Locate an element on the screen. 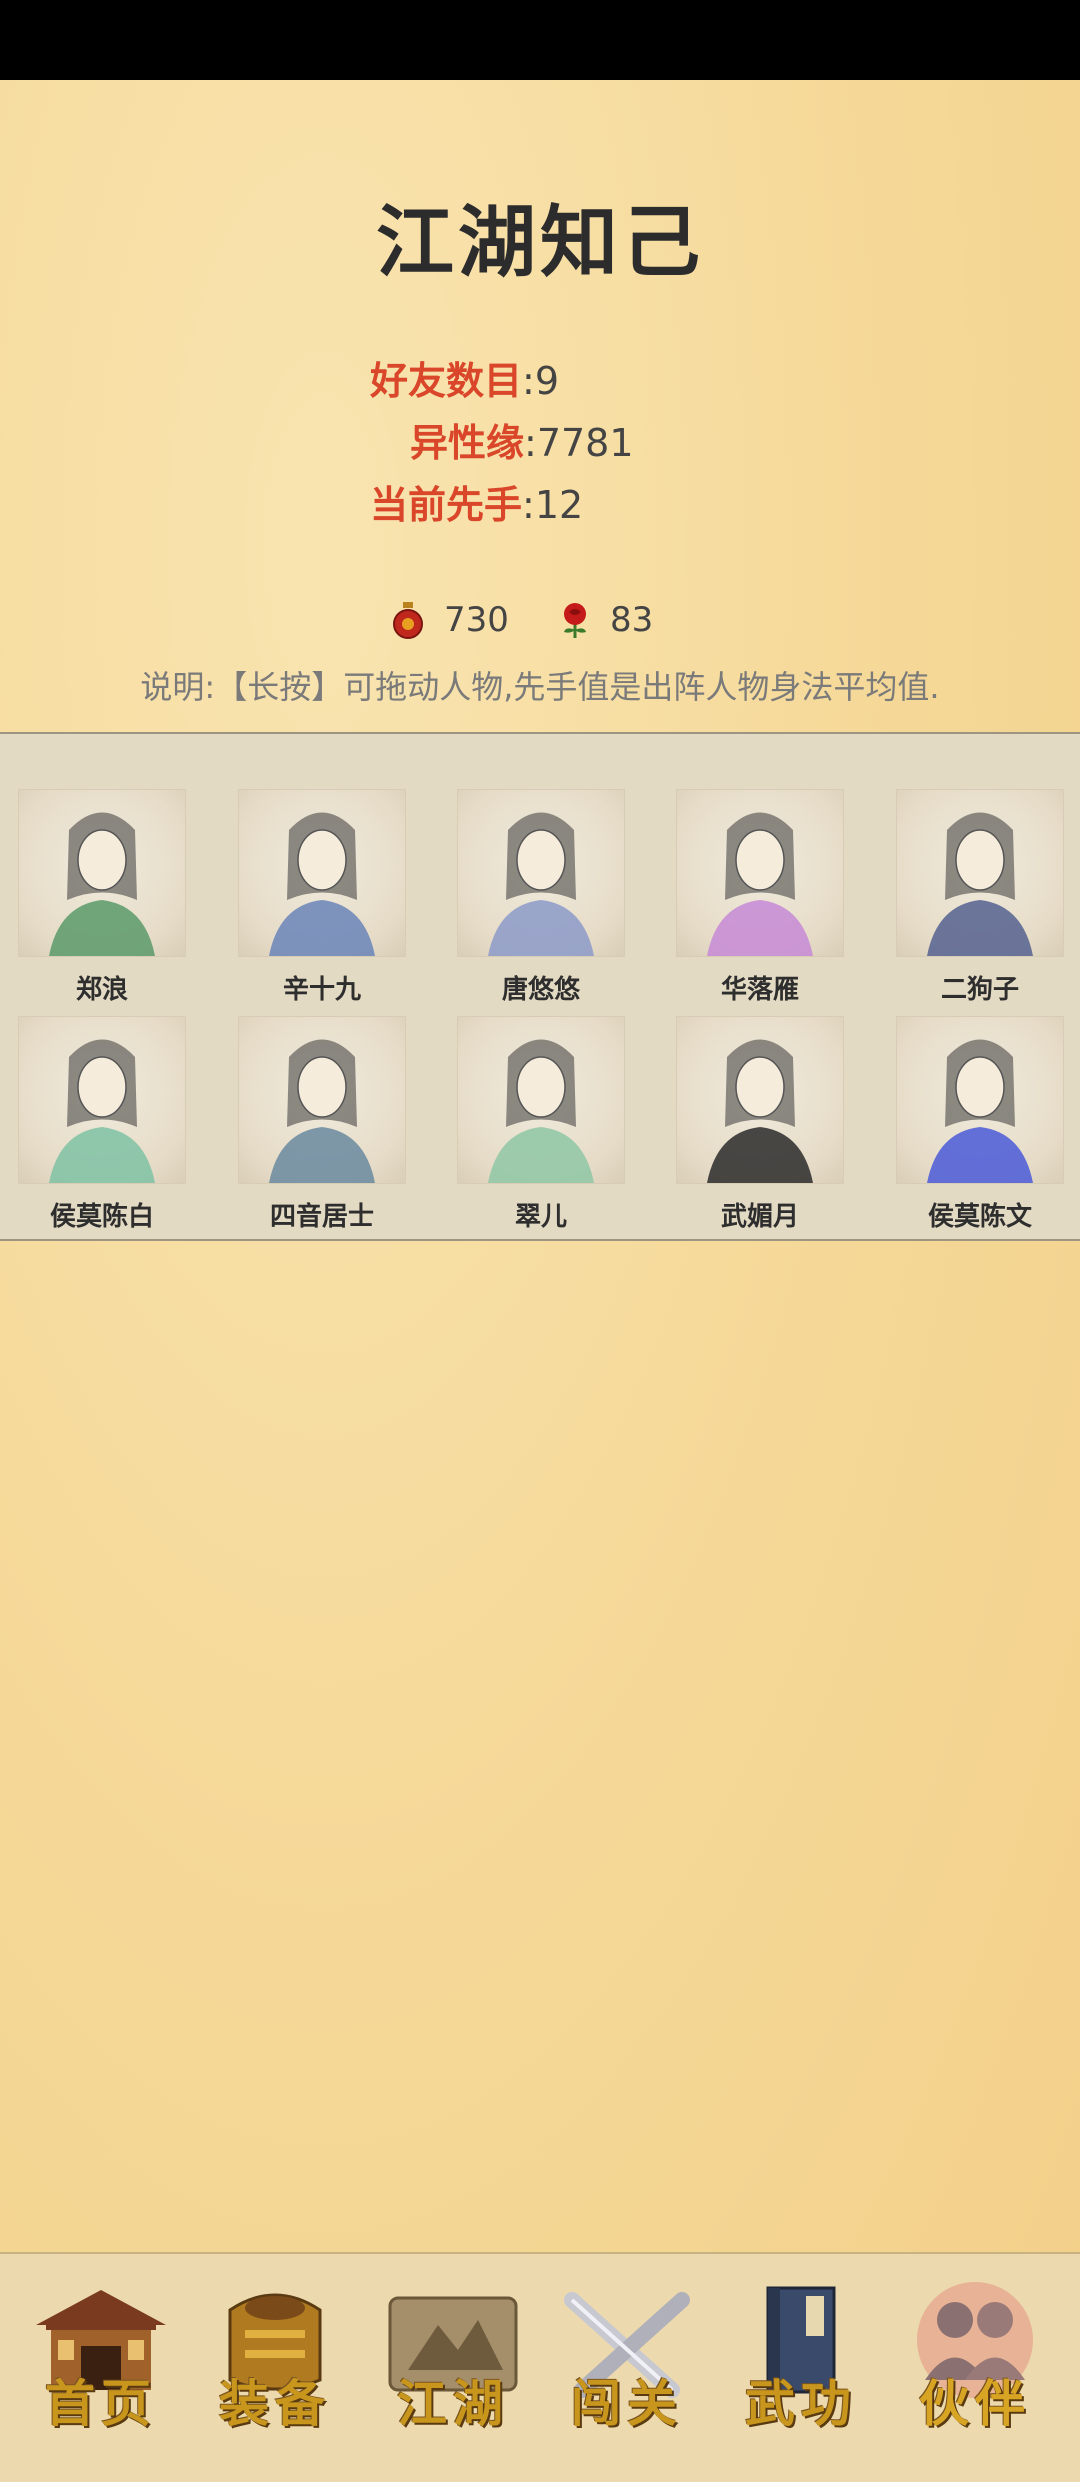  currency-rose: 83 is located at coordinates (605, 620).